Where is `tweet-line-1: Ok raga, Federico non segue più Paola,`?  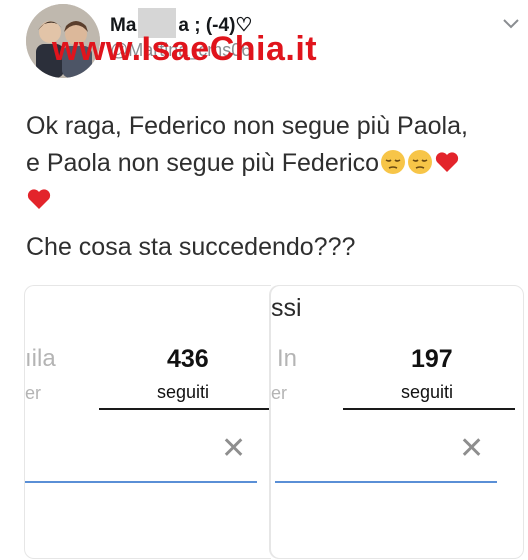
tweet-line-1: Ok raga, Federico non segue più Paola, is located at coordinates (247, 126).